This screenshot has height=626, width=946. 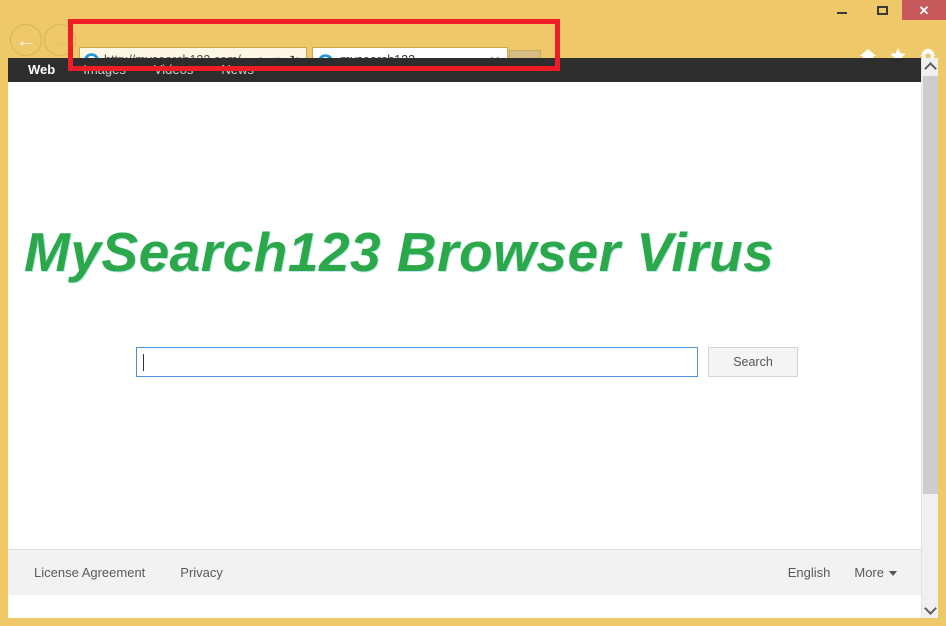 What do you see at coordinates (753, 362) in the screenshot?
I see `search-button: Search` at bounding box center [753, 362].